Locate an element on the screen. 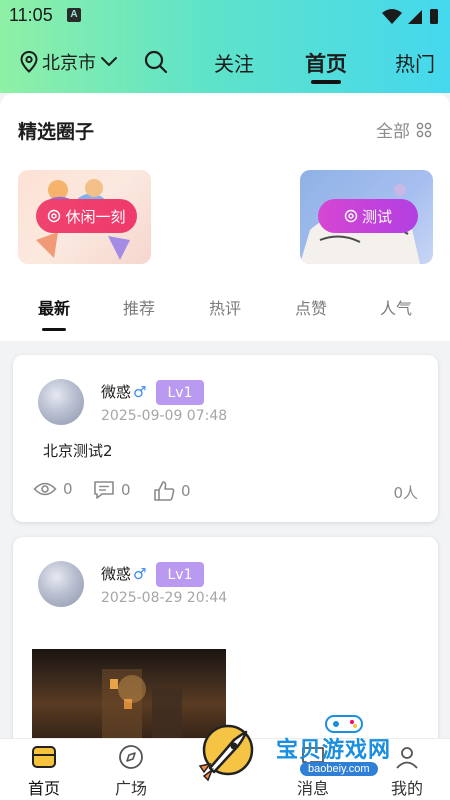 This screenshot has width=450, height=800. compass-icon is located at coordinates (131, 757).